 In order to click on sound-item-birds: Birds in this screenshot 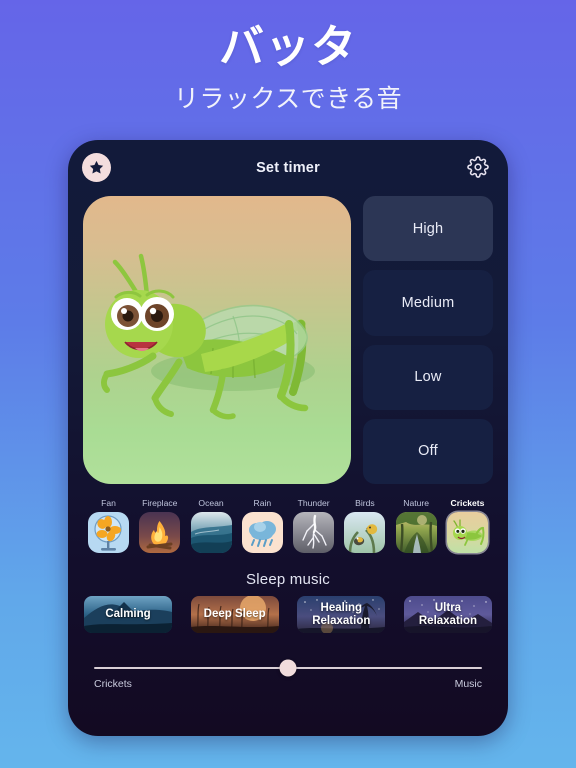, I will do `click(364, 525)`.